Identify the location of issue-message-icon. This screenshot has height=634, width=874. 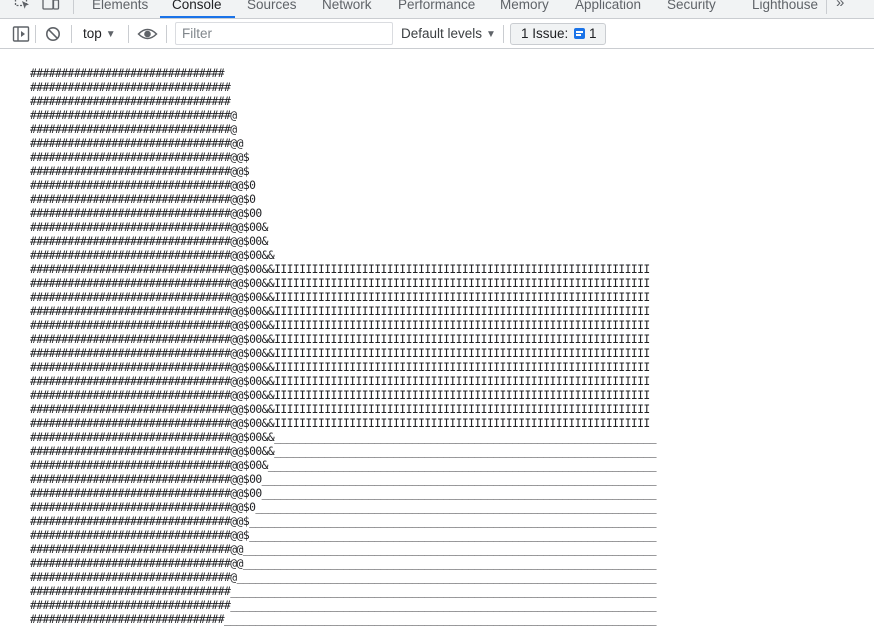
(580, 33).